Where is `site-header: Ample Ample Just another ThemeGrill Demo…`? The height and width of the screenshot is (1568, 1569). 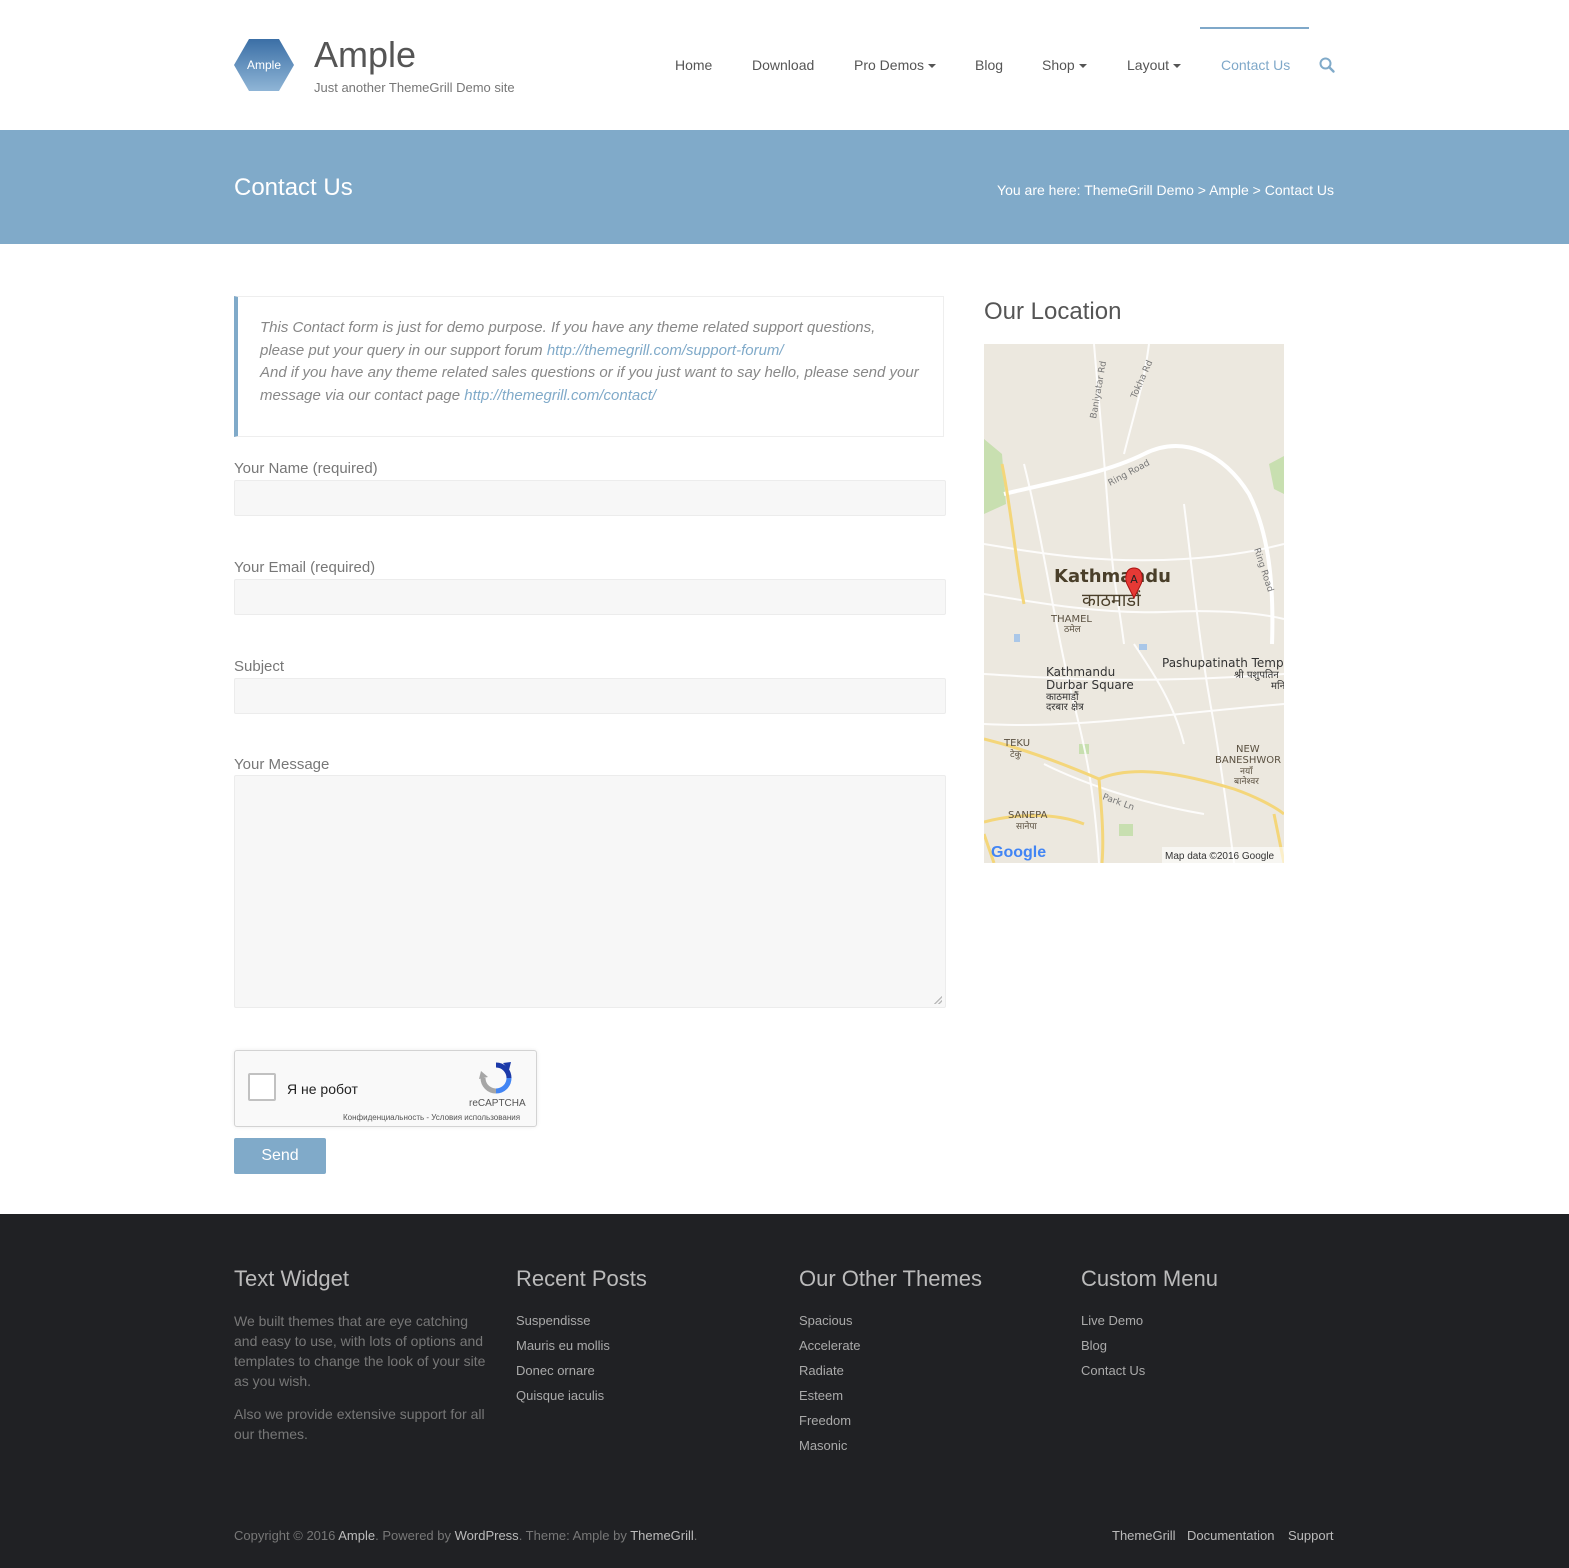
site-header: Ample Ample Just another ThemeGrill Demo… is located at coordinates (784, 65).